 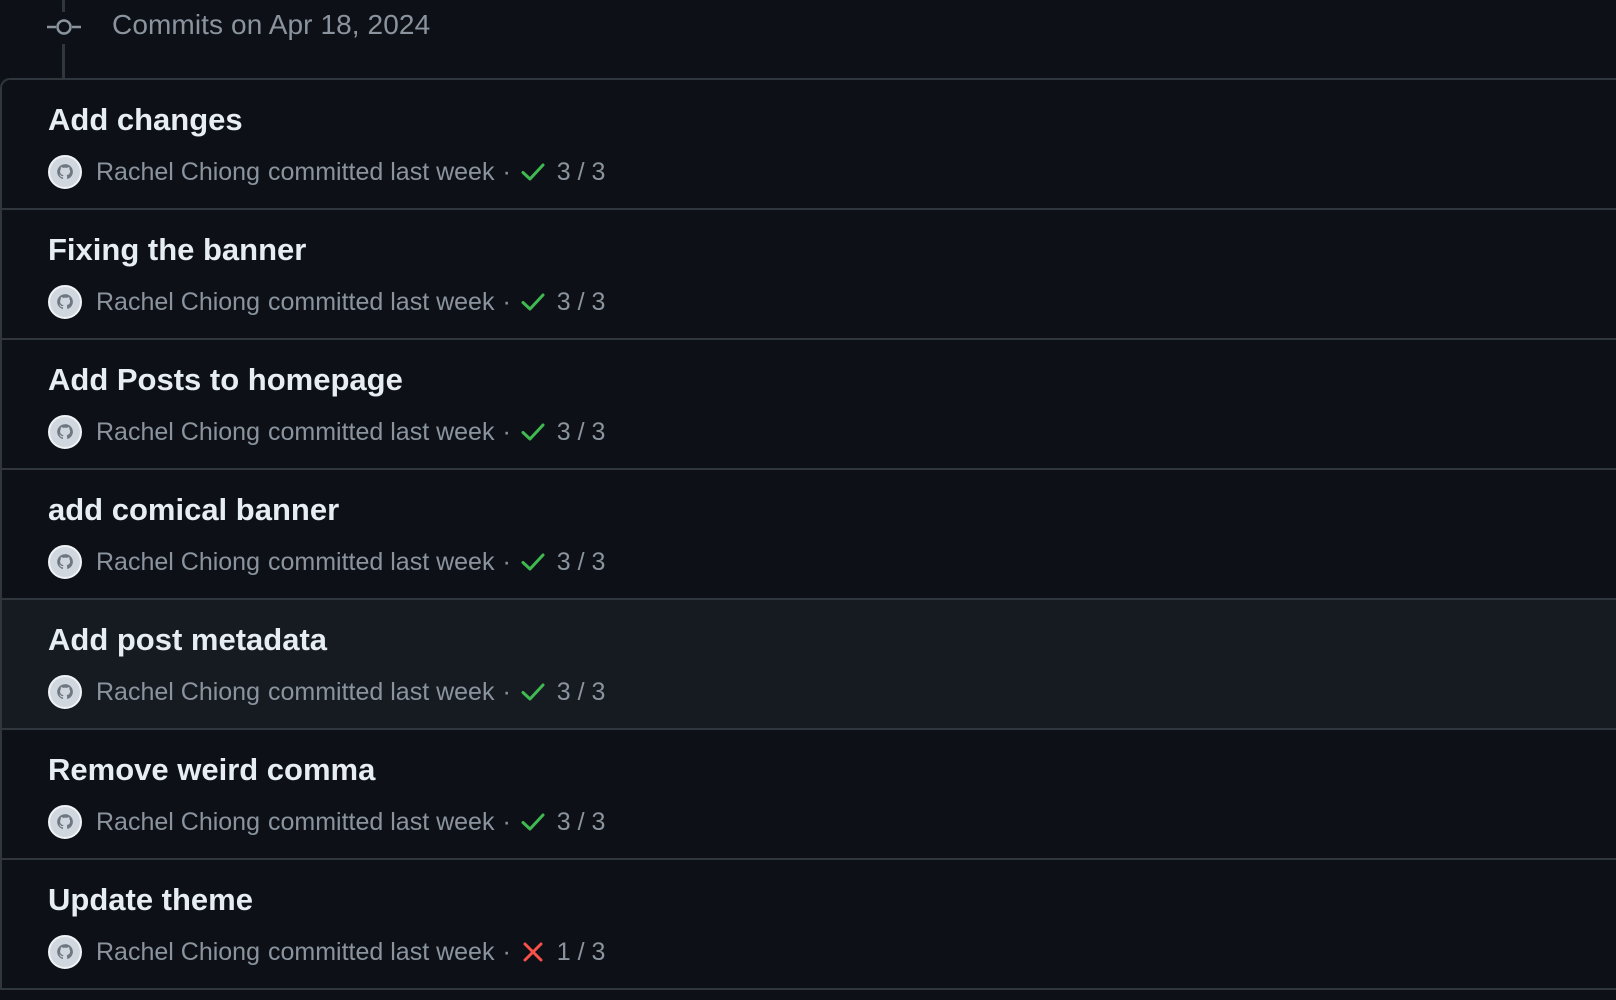 What do you see at coordinates (808, 39) in the screenshot?
I see `commit-group-header: Commits on Apr 18, 2024` at bounding box center [808, 39].